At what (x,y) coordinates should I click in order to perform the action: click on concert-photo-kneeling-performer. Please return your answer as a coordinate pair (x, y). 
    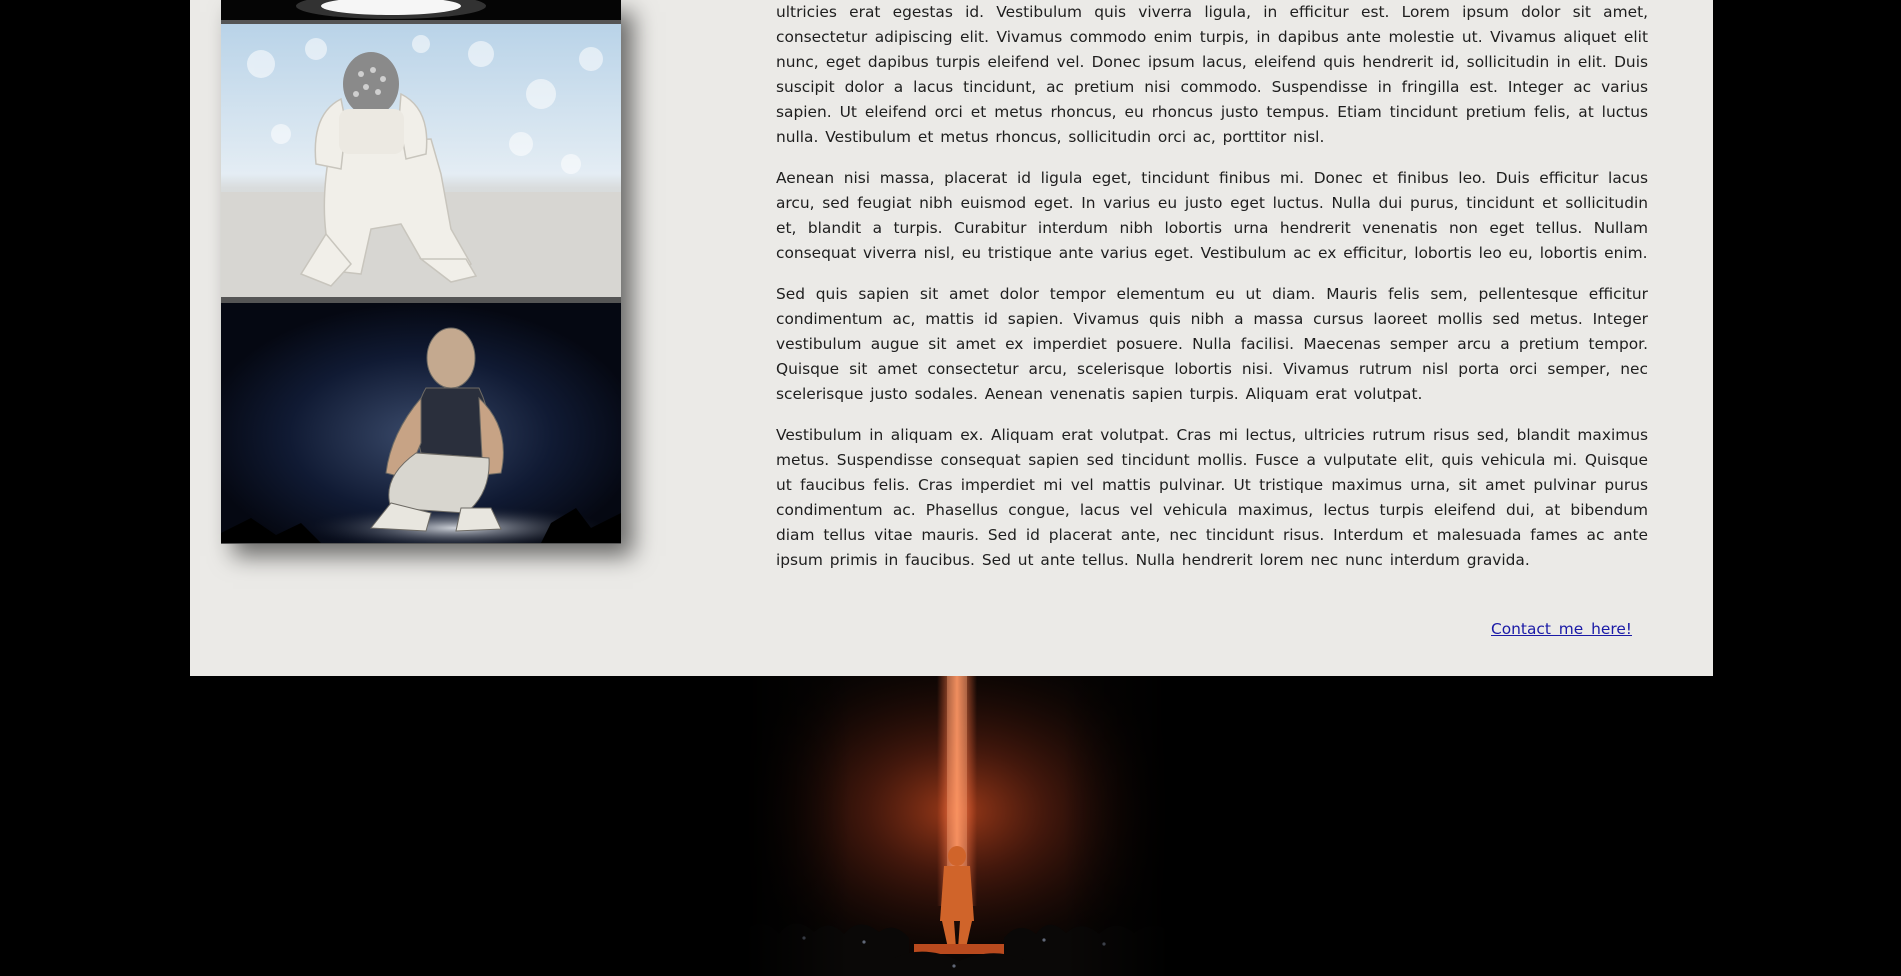
    Looking at the image, I should click on (421, 160).